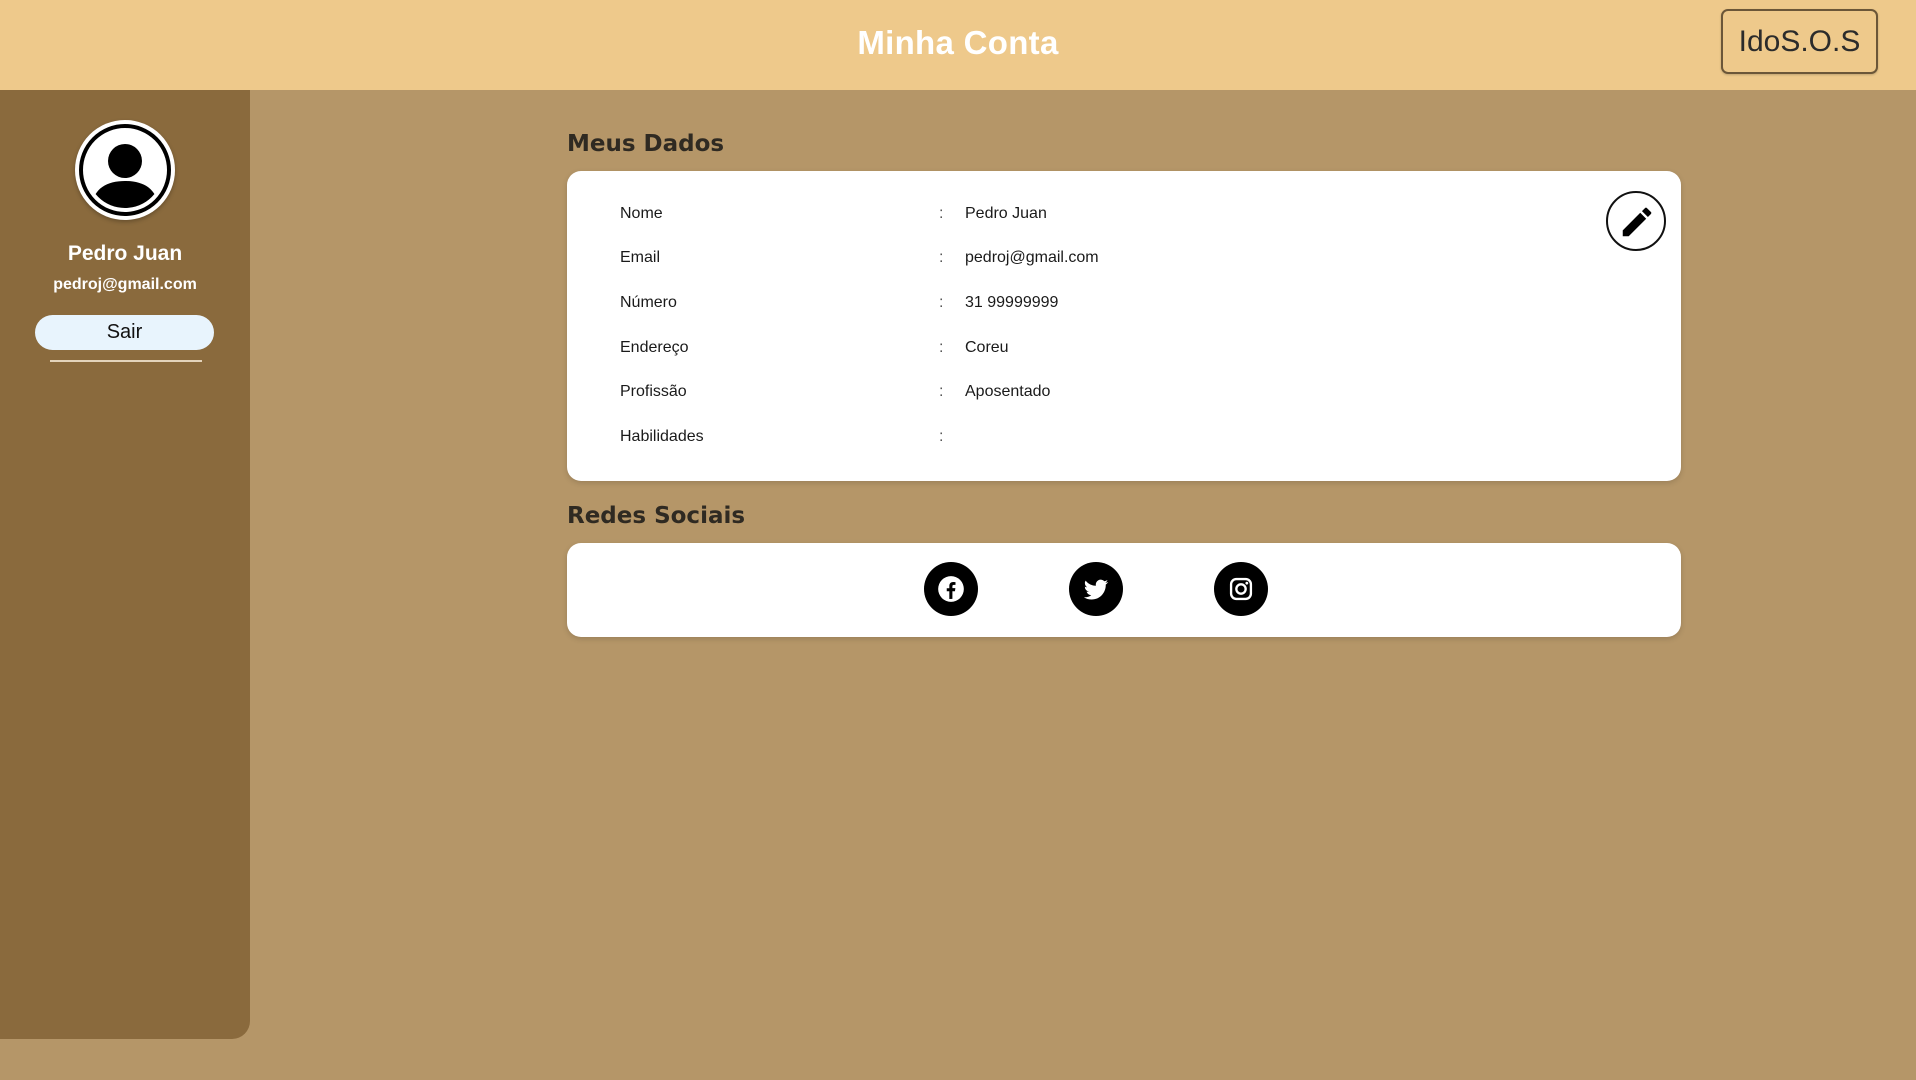 This screenshot has width=1916, height=1080. I want to click on field-value: 31 99999999, so click(1012, 302).